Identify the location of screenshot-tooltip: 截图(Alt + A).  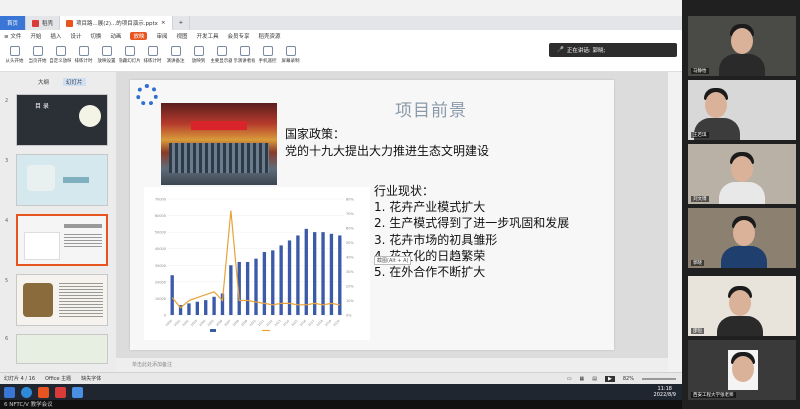
(393, 260).